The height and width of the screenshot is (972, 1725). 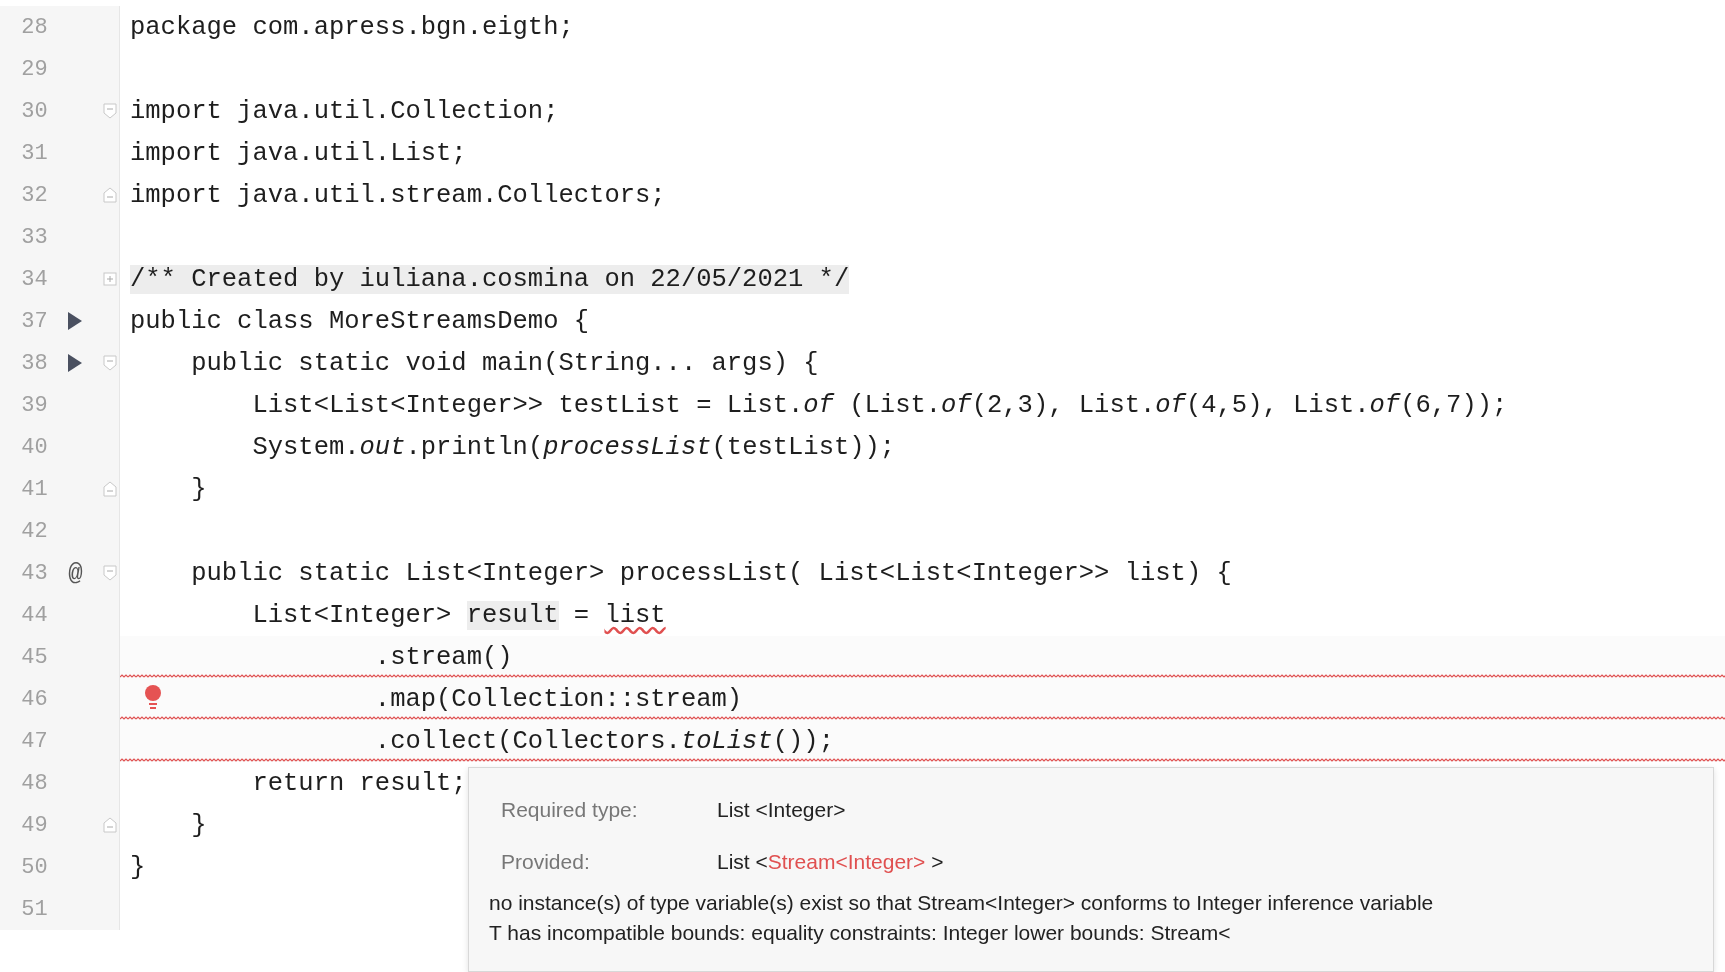 I want to click on code-text: (6,7));, so click(x=1454, y=405).